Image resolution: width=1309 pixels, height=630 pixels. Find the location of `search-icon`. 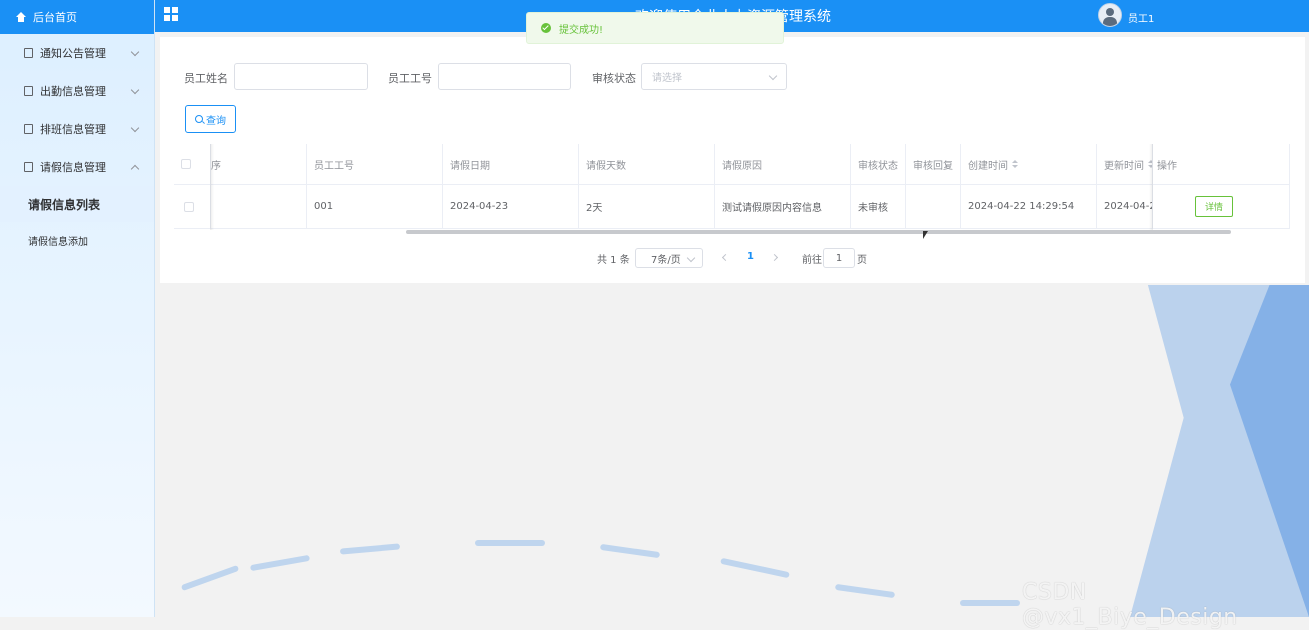

search-icon is located at coordinates (199, 119).